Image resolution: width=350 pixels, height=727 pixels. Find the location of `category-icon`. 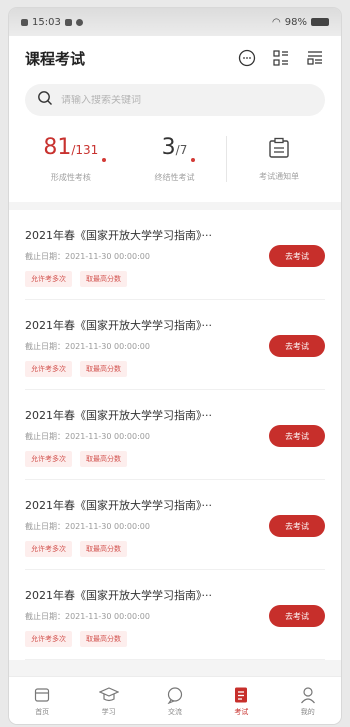

category-icon is located at coordinates (281, 58).